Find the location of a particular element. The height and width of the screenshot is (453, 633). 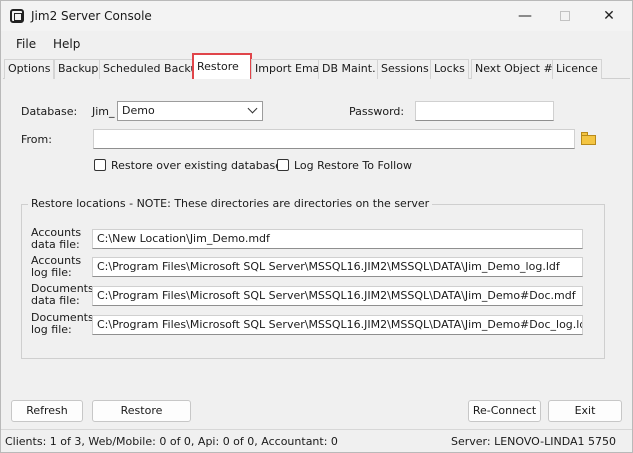

title-bar: Jim2 Server Console — ✕ is located at coordinates (316, 16).